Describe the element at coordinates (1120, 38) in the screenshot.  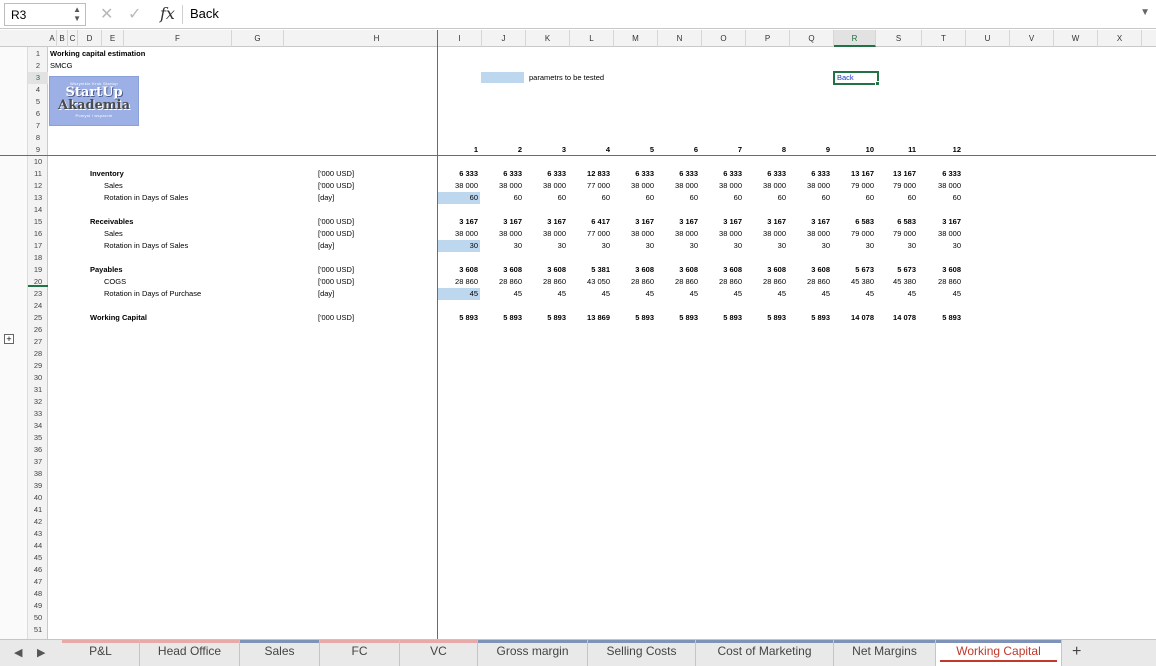
I see `column-header: X` at that location.